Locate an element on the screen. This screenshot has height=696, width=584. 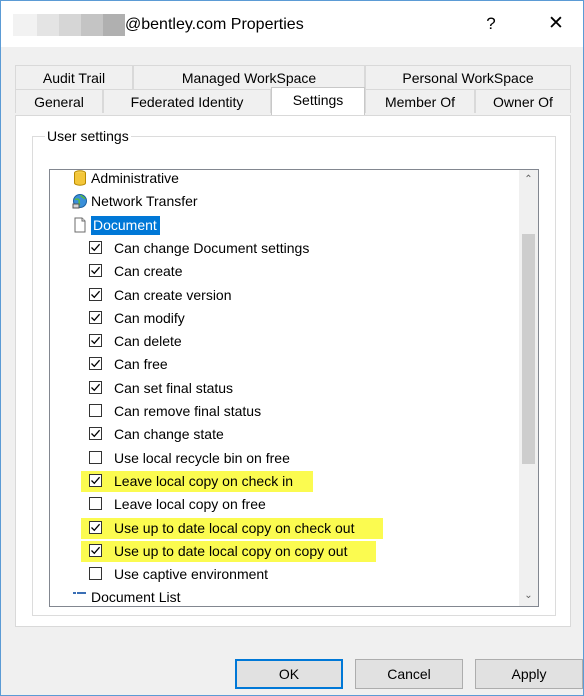
tree-item: Can change Document settings is located at coordinates (285, 248).